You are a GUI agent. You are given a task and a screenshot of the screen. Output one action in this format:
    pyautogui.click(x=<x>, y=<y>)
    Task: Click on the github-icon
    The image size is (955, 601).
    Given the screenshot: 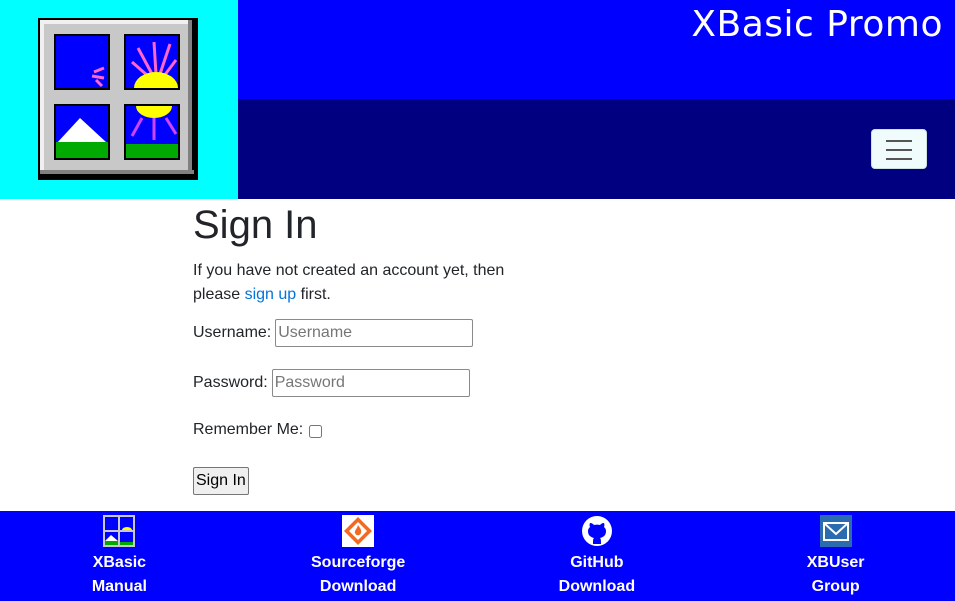 What is the action you would take?
    pyautogui.click(x=596, y=531)
    